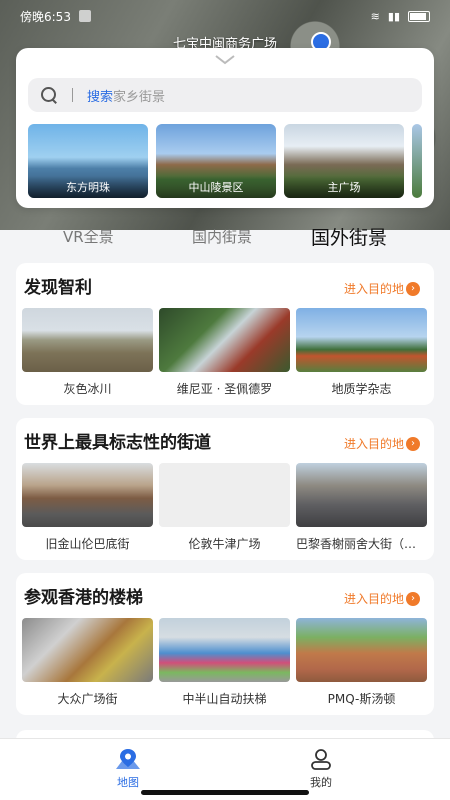 The width and height of the screenshot is (450, 800). Describe the element at coordinates (87, 544) in the screenshot. I see `place-caption: 旧金山伦巴底街` at that location.